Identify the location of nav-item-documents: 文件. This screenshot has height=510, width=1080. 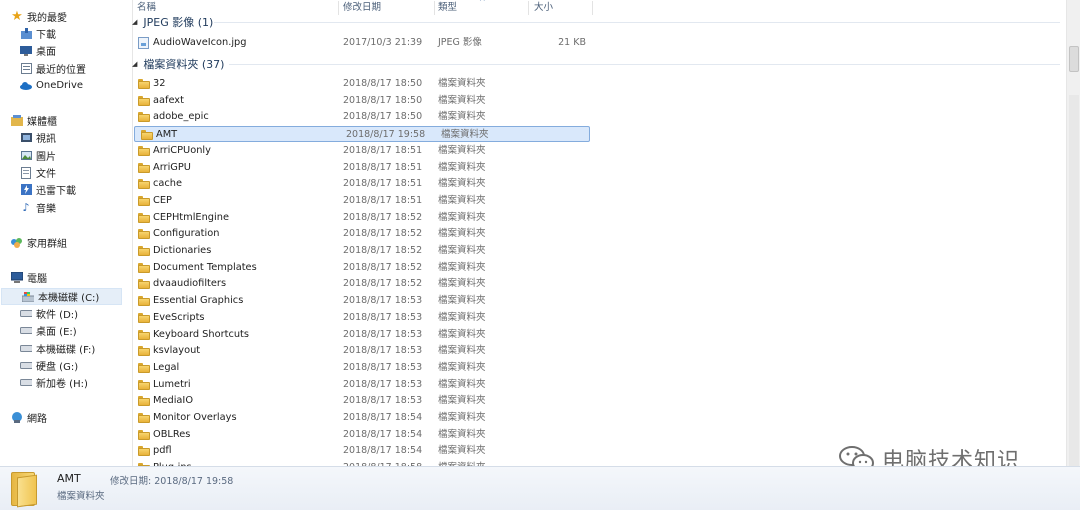
(62, 172).